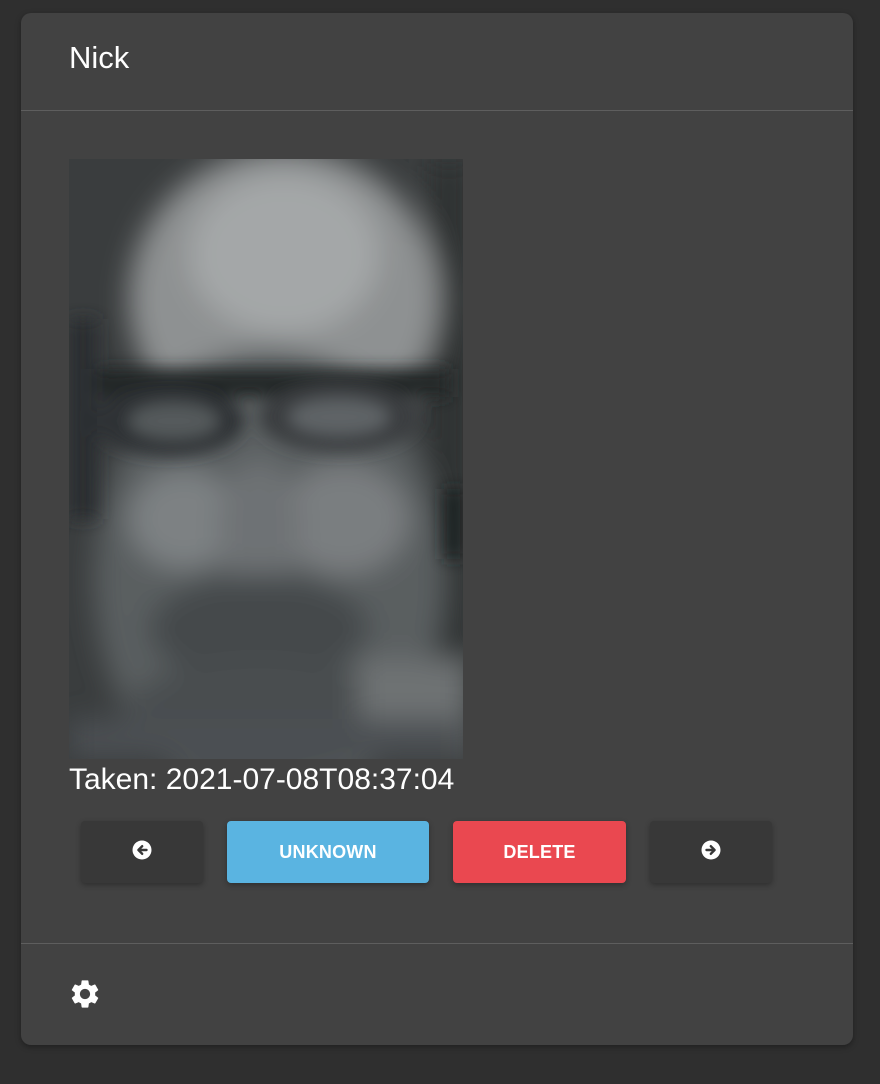 The image size is (880, 1084). I want to click on arrow-left-circle-icon, so click(142, 852).